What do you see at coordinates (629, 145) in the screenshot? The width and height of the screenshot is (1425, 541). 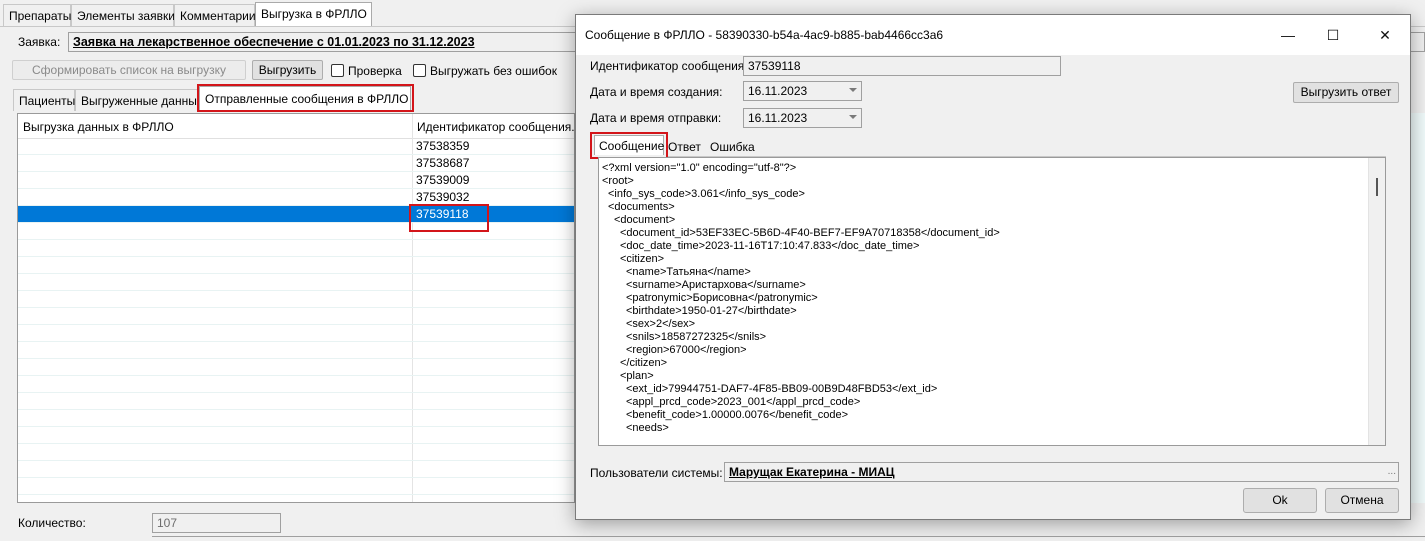 I see `highlight-message-tab` at bounding box center [629, 145].